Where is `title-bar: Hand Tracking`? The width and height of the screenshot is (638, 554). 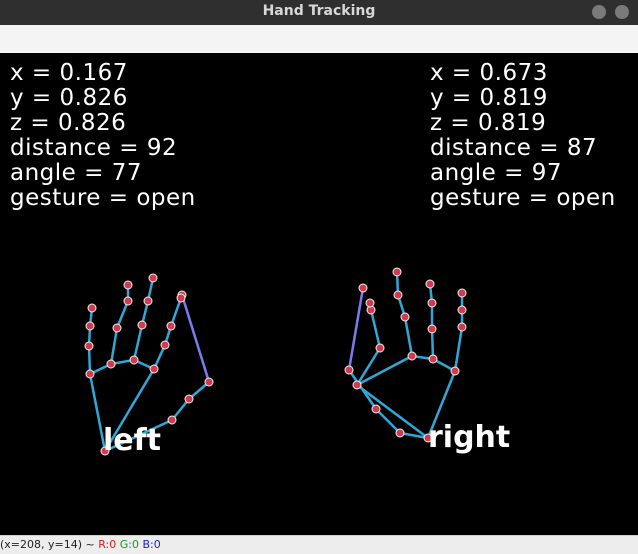 title-bar: Hand Tracking is located at coordinates (319, 12).